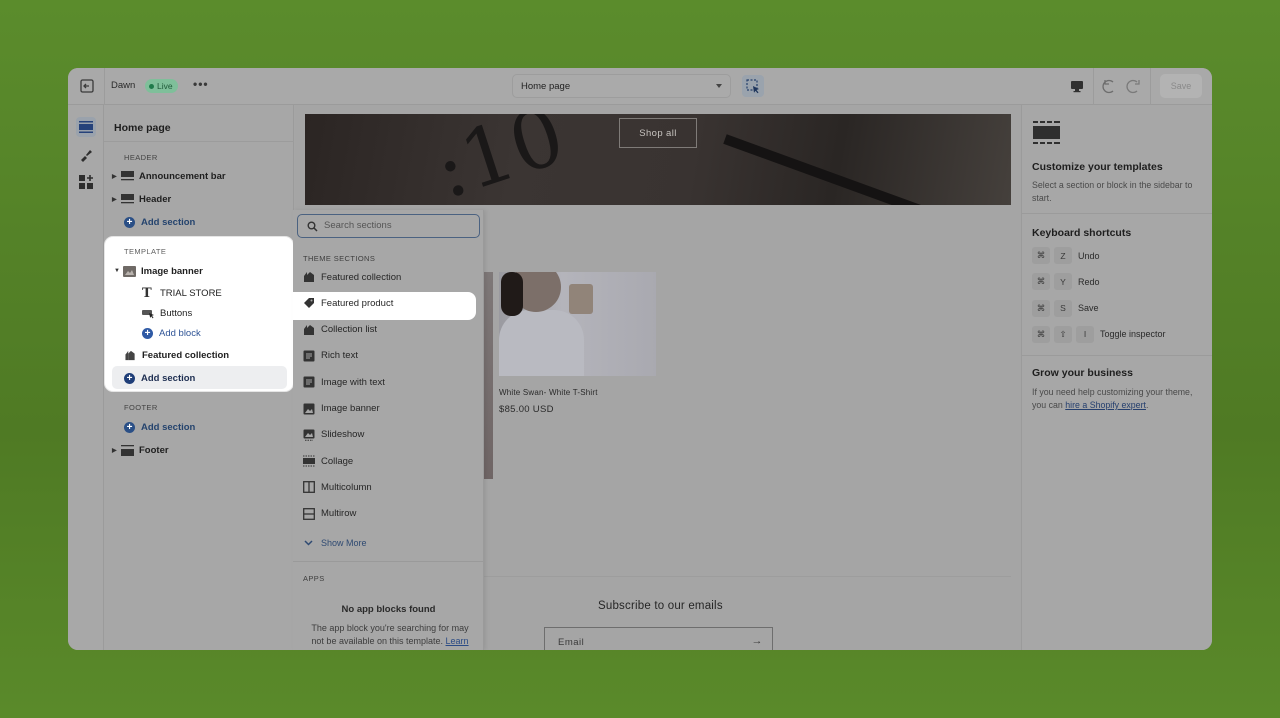 The height and width of the screenshot is (718, 1280). Describe the element at coordinates (141, 157) in the screenshot. I see `group-label-header: HEADER` at that location.